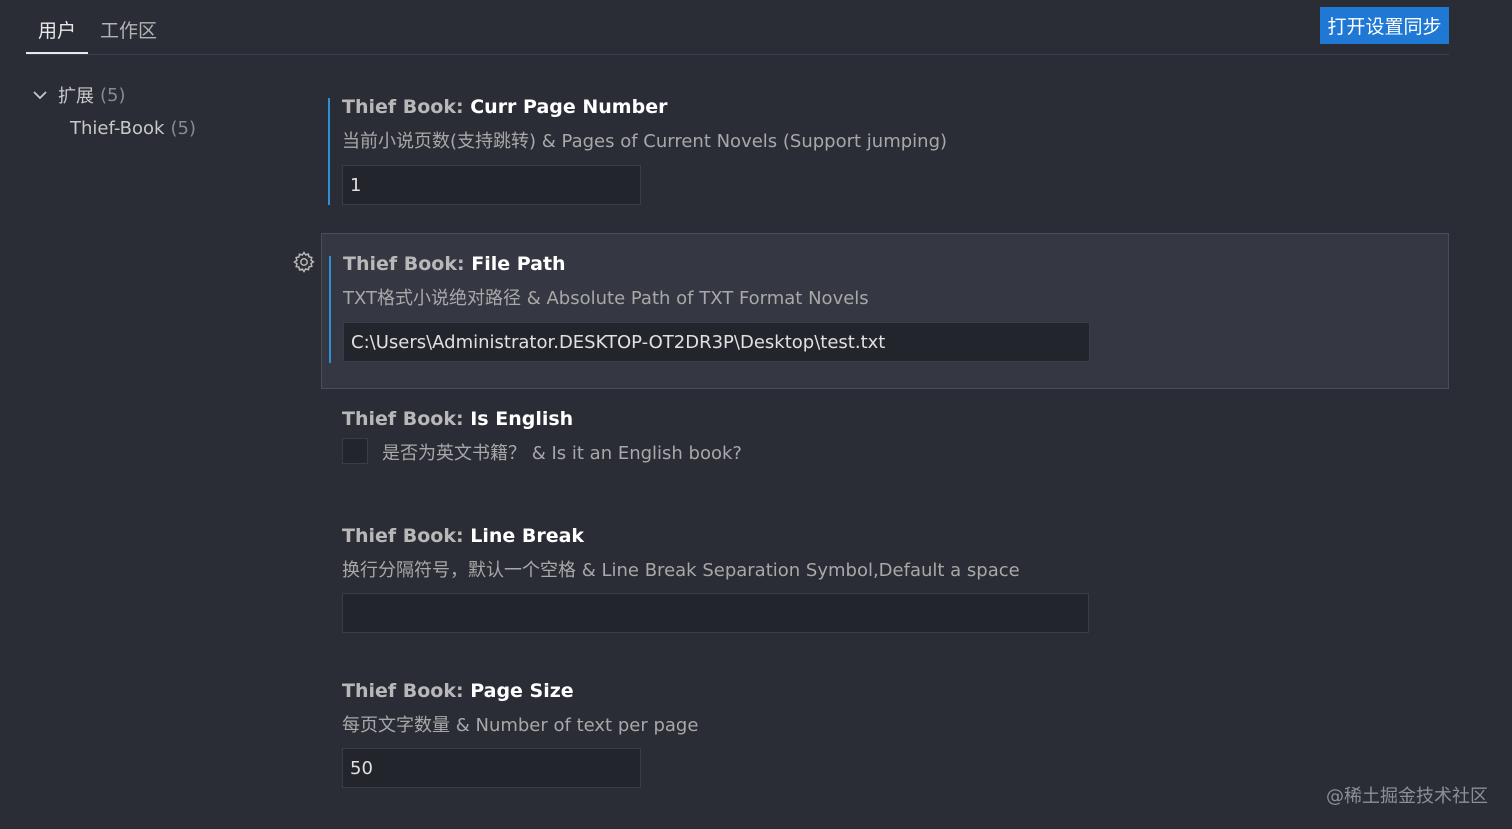 The width and height of the screenshot is (1512, 829). What do you see at coordinates (304, 262) in the screenshot?
I see `gear-icon` at bounding box center [304, 262].